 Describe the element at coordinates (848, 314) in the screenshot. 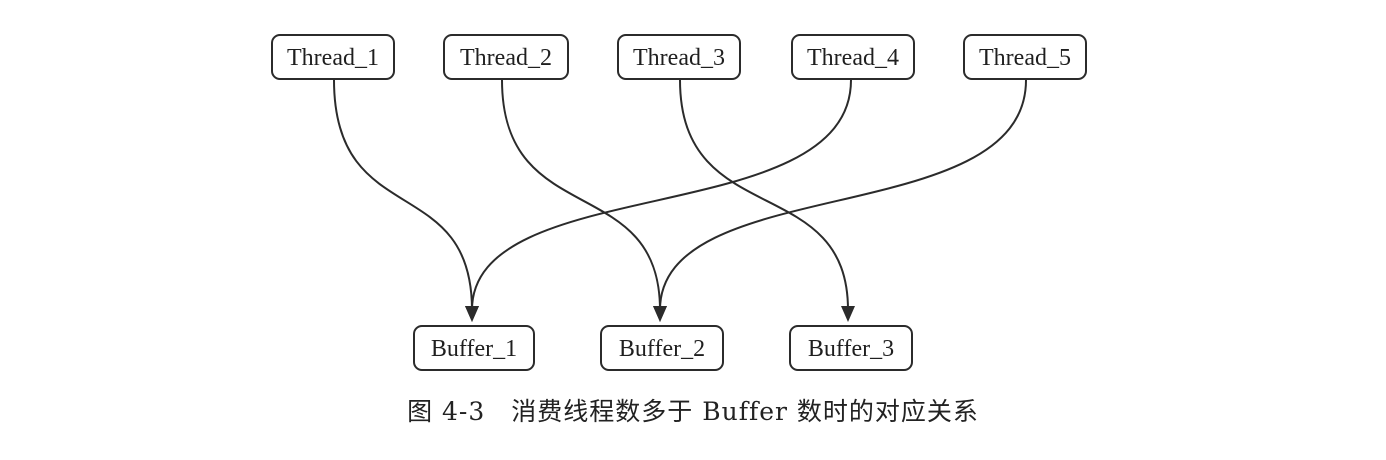

I see `arrowhead-t3-b3` at that location.